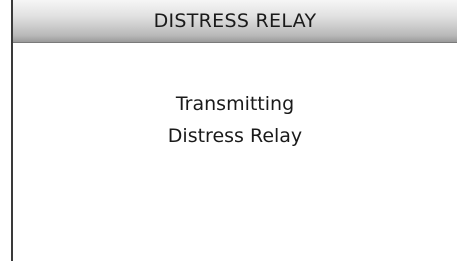 The image size is (457, 261). I want to click on screen-title: DISTRESS RELAY, so click(235, 21).